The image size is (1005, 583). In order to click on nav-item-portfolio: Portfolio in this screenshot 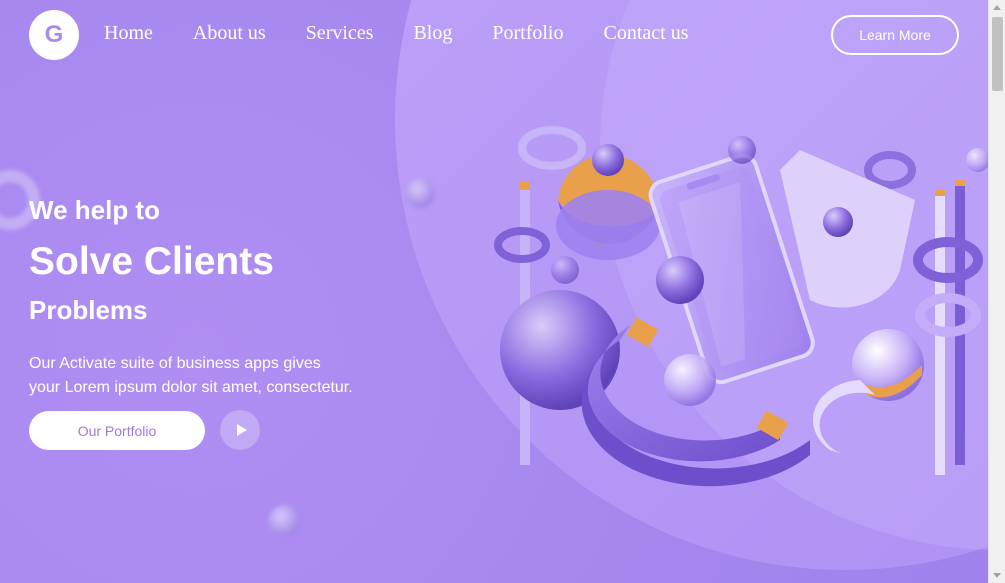, I will do `click(527, 33)`.